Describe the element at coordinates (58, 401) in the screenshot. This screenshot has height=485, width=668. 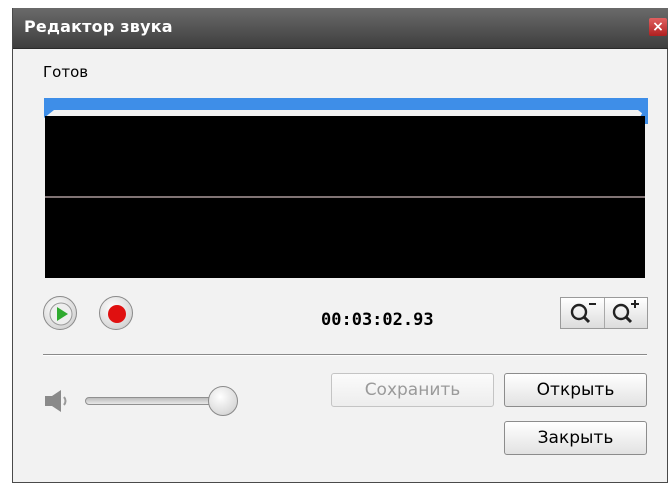
I see `speaker-icon` at that location.